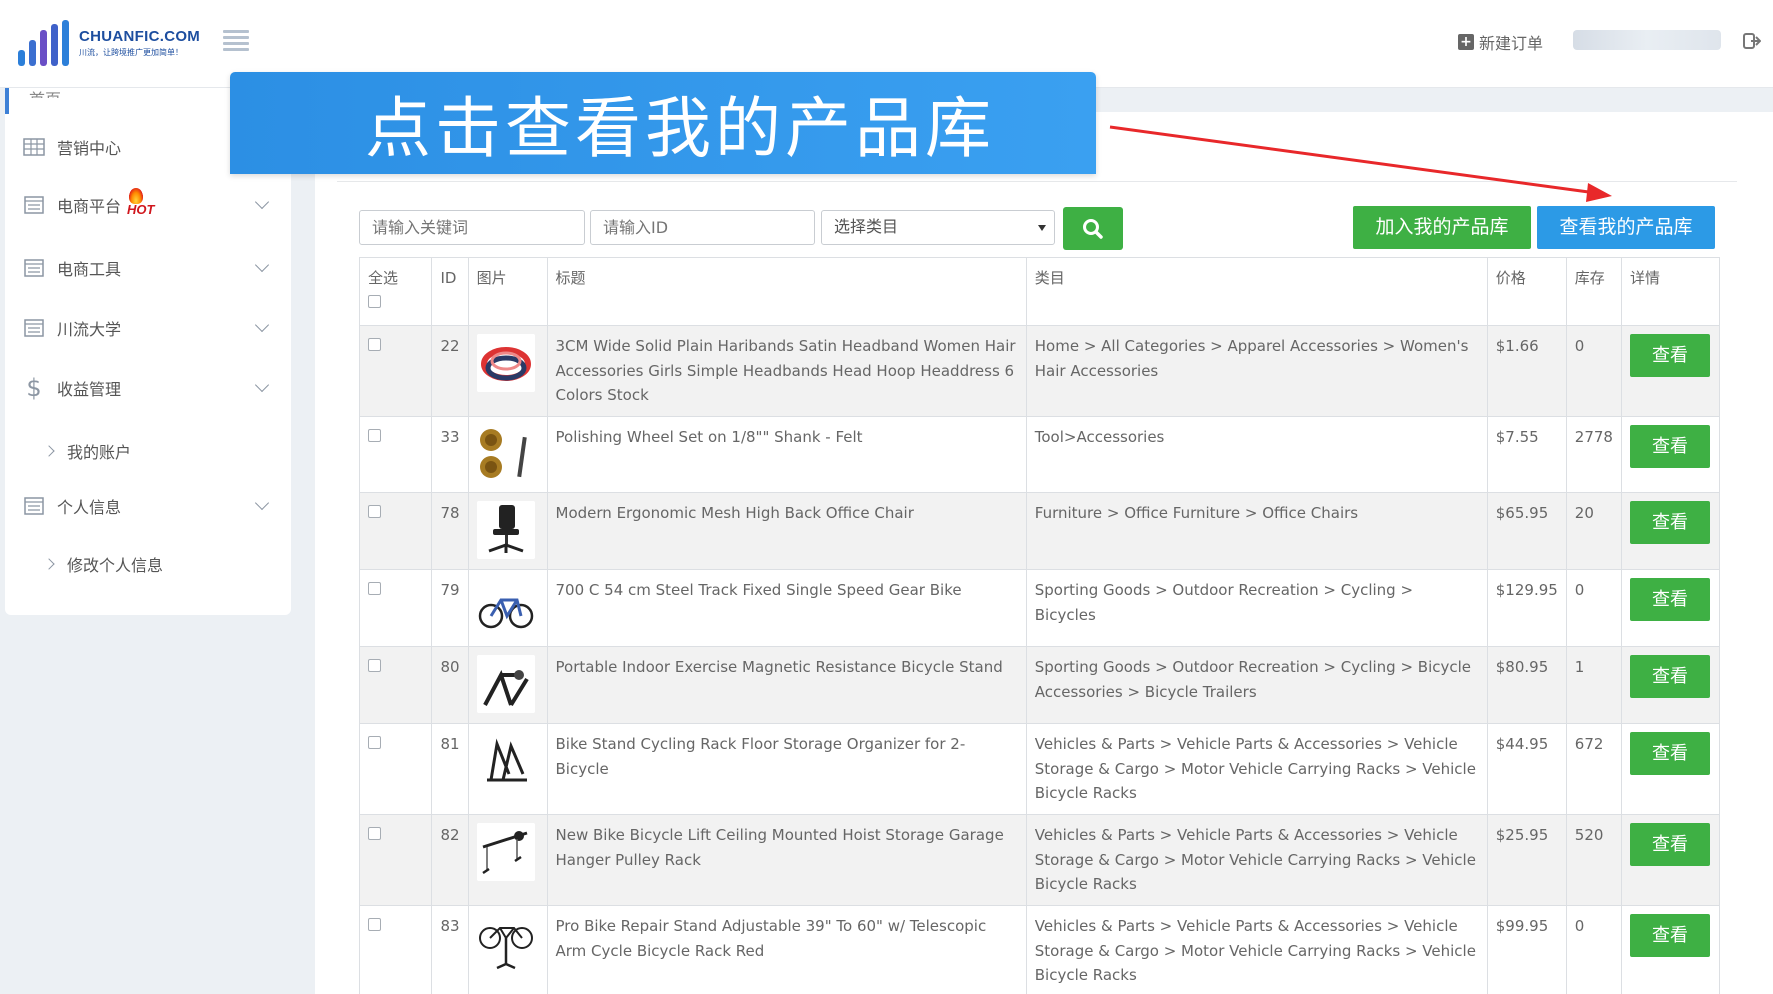  I want to click on logout-icon, so click(1752, 41).